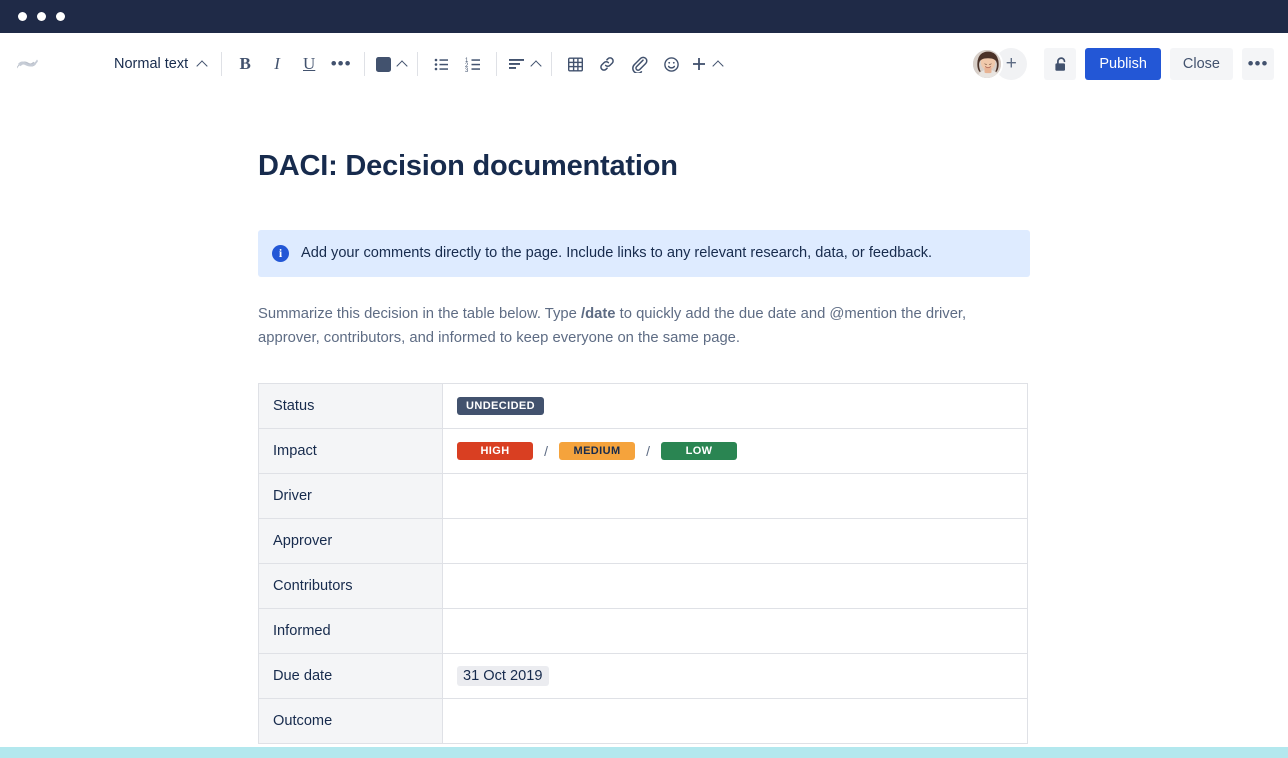 The height and width of the screenshot is (758, 1288). What do you see at coordinates (644, 16) in the screenshot?
I see `window-title-bar` at bounding box center [644, 16].